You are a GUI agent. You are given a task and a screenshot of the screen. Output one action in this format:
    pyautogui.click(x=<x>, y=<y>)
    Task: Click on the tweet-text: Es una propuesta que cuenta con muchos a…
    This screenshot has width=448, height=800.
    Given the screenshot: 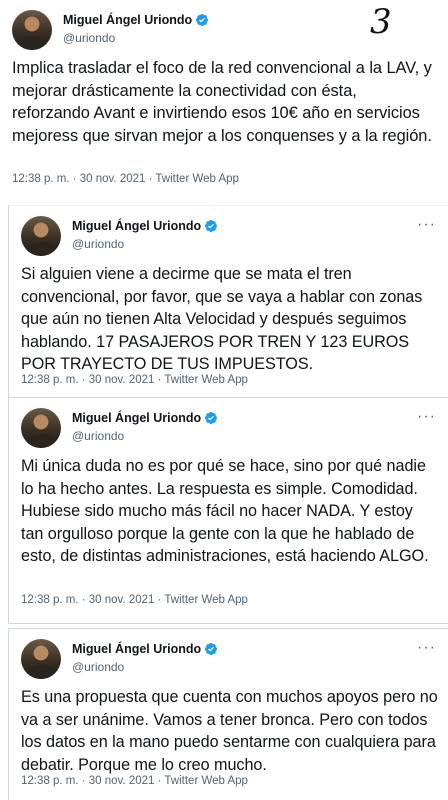 What is the action you would take?
    pyautogui.click(x=229, y=731)
    